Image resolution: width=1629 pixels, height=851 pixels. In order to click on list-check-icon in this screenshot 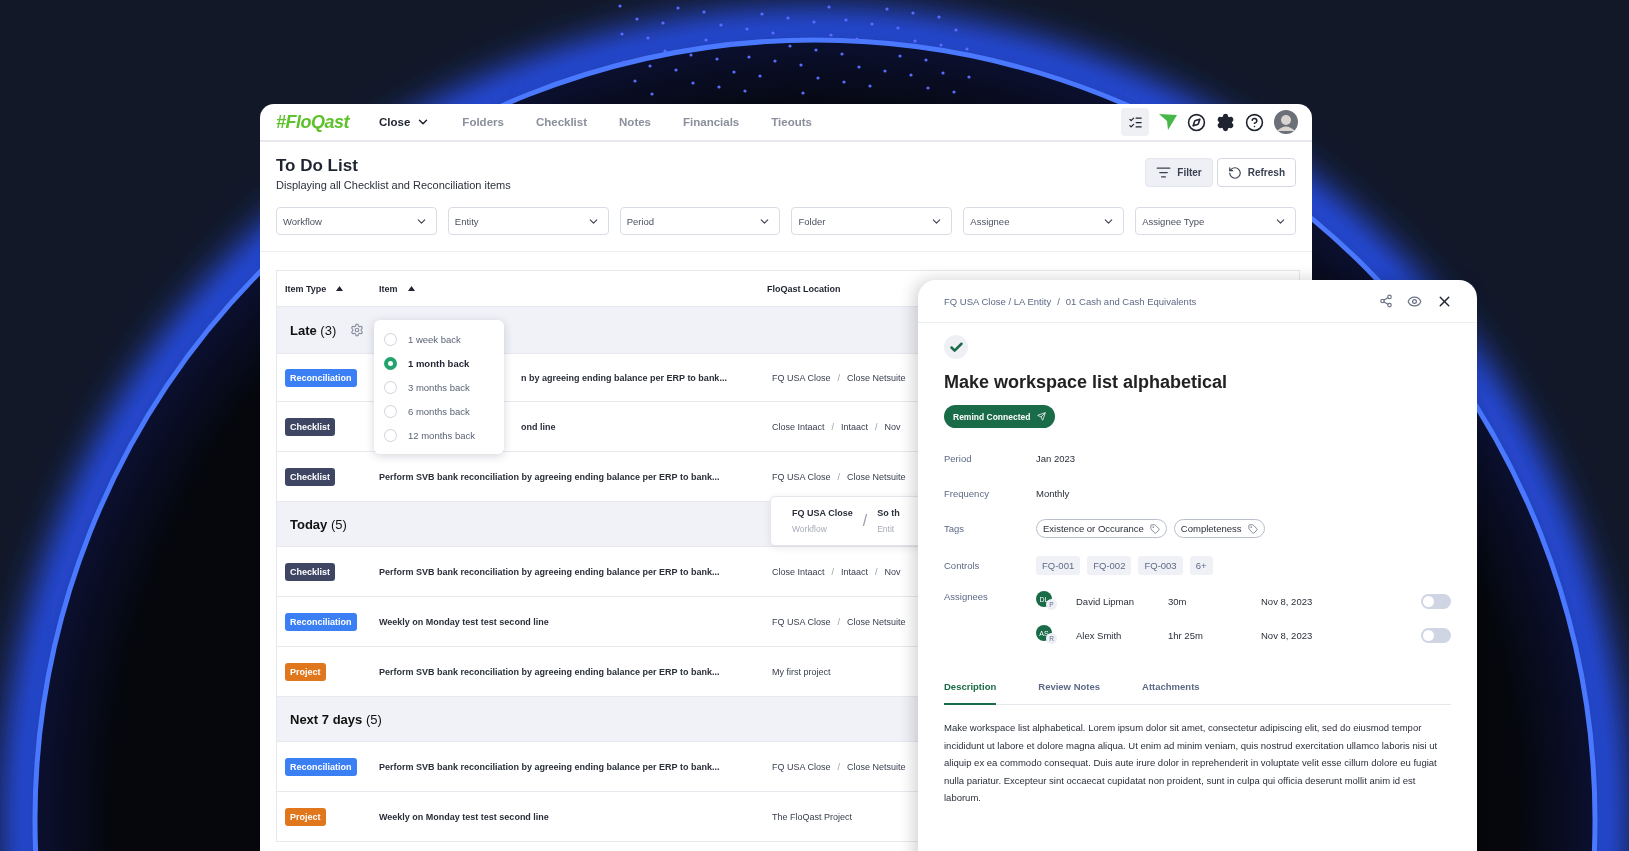, I will do `click(1135, 122)`.